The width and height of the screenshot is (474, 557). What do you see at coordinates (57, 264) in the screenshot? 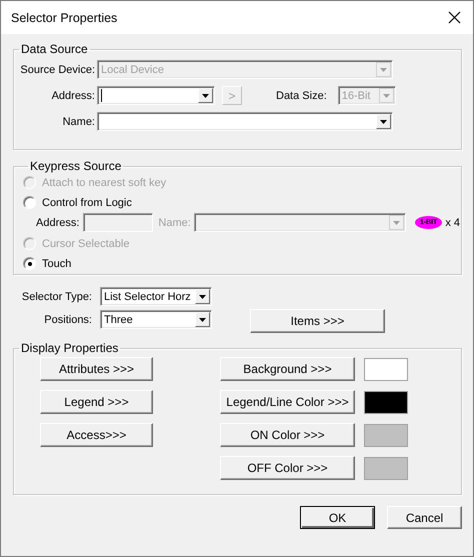
I see `radio-label: Touch` at bounding box center [57, 264].